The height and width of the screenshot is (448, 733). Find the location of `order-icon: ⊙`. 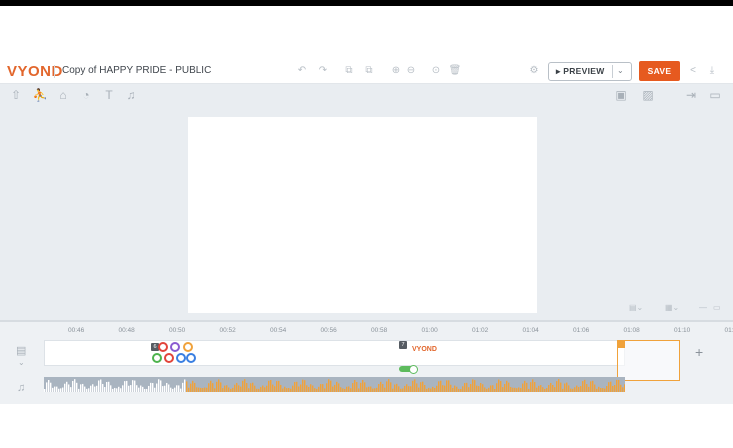

order-icon: ⊙ is located at coordinates (436, 71).